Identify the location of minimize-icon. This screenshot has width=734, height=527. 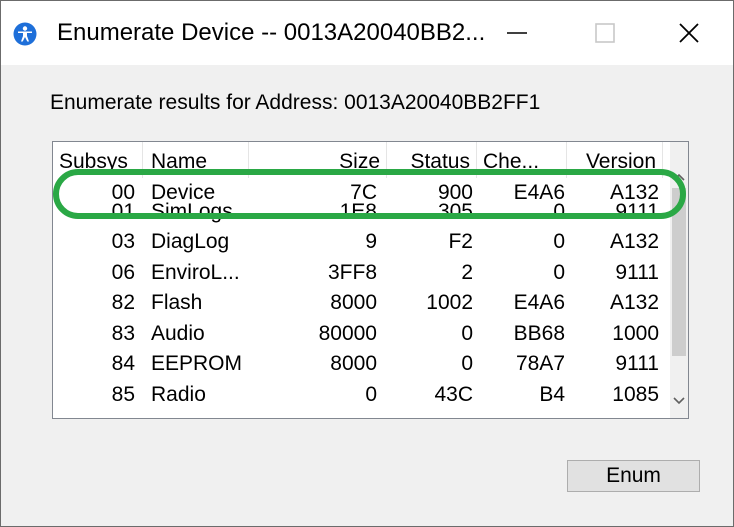
(517, 33).